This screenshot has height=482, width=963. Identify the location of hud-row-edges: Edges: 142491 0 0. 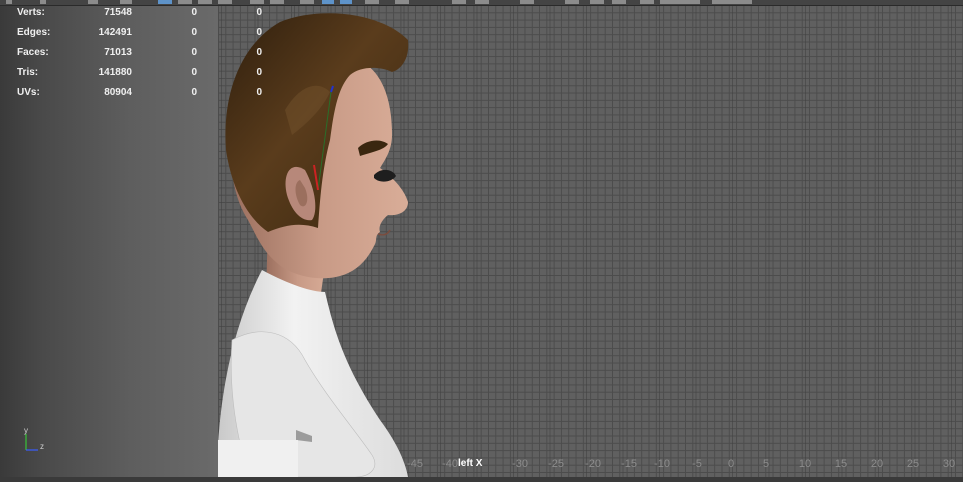
(135, 34).